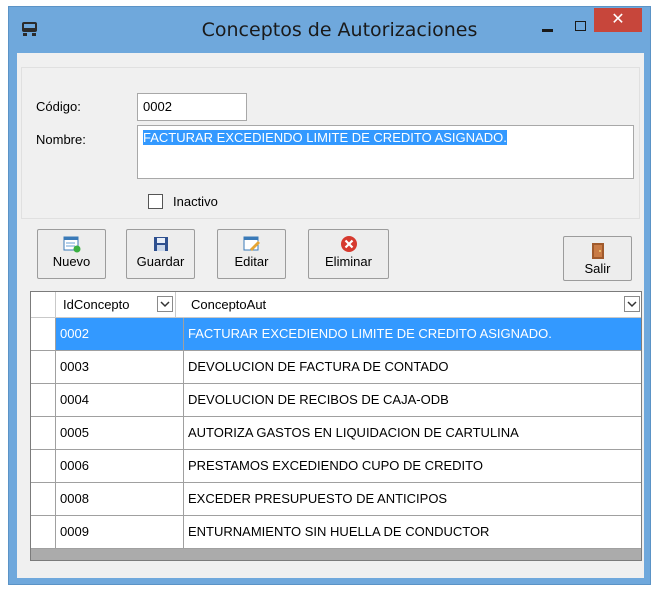 Image resolution: width=660 pixels, height=595 pixels. Describe the element at coordinates (228, 304) in the screenshot. I see `column-header-conceptoaut: ConceptoAut` at that location.